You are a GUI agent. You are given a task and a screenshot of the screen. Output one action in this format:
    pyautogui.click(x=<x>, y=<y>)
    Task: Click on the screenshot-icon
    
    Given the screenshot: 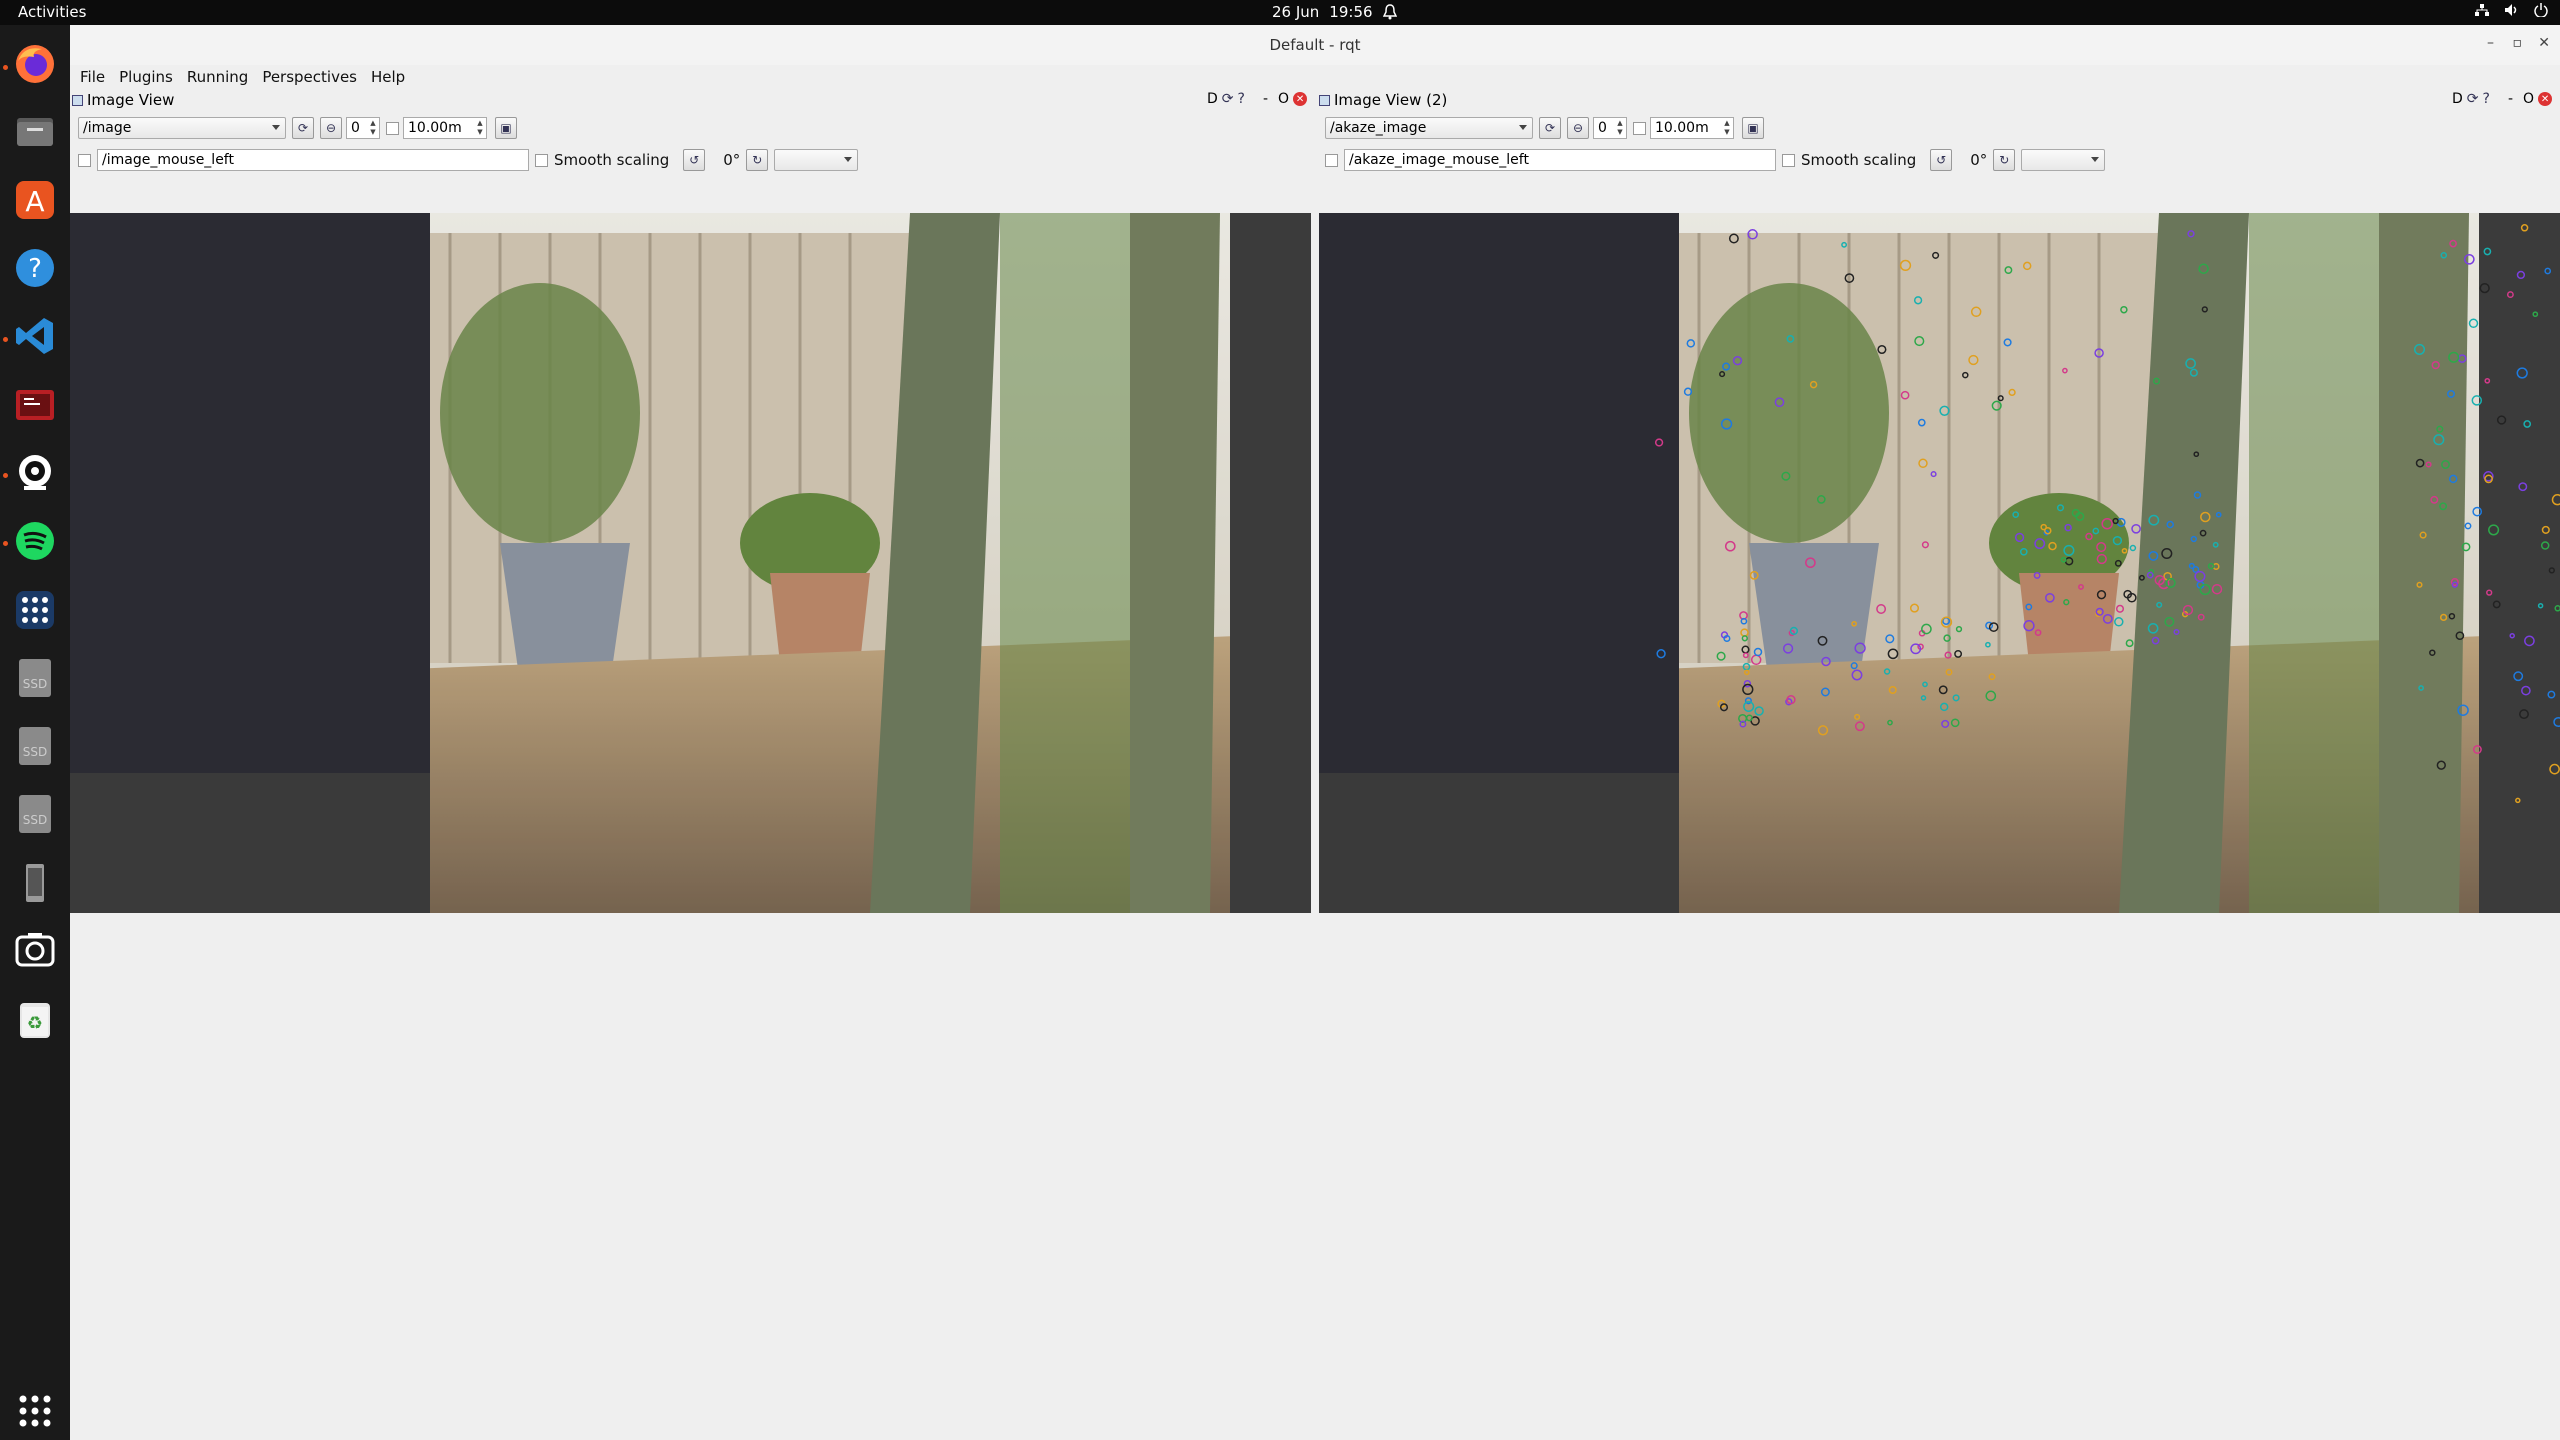 What is the action you would take?
    pyautogui.click(x=35, y=951)
    